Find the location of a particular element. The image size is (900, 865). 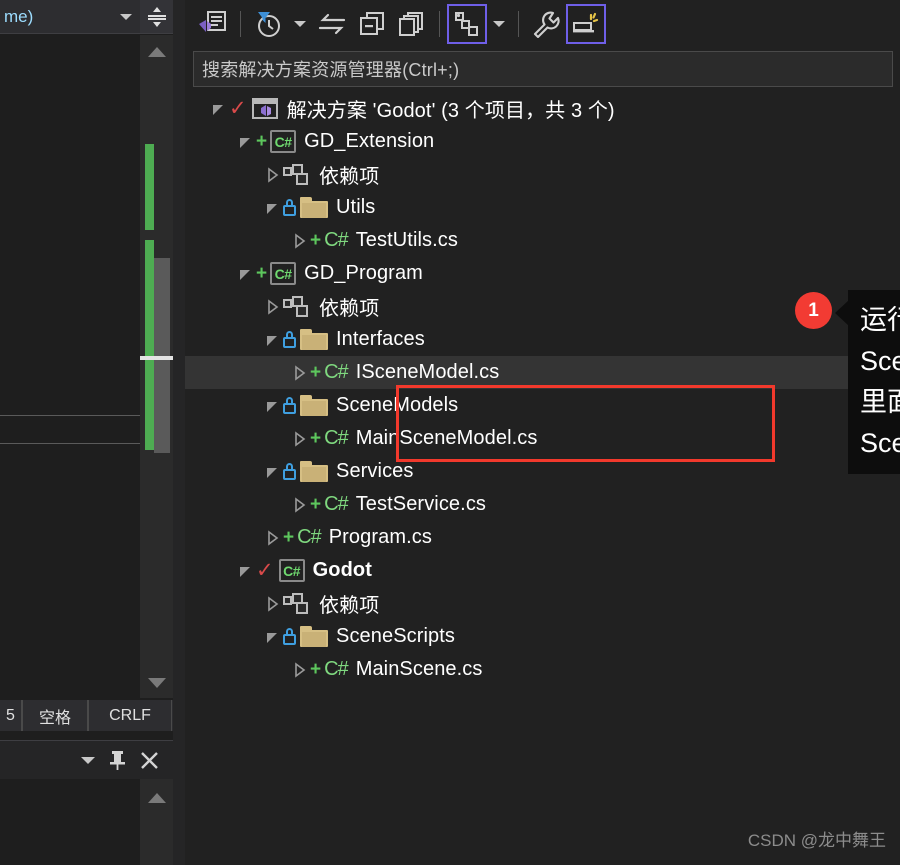

watermark: CSDN @龙中舞王 is located at coordinates (816, 840).